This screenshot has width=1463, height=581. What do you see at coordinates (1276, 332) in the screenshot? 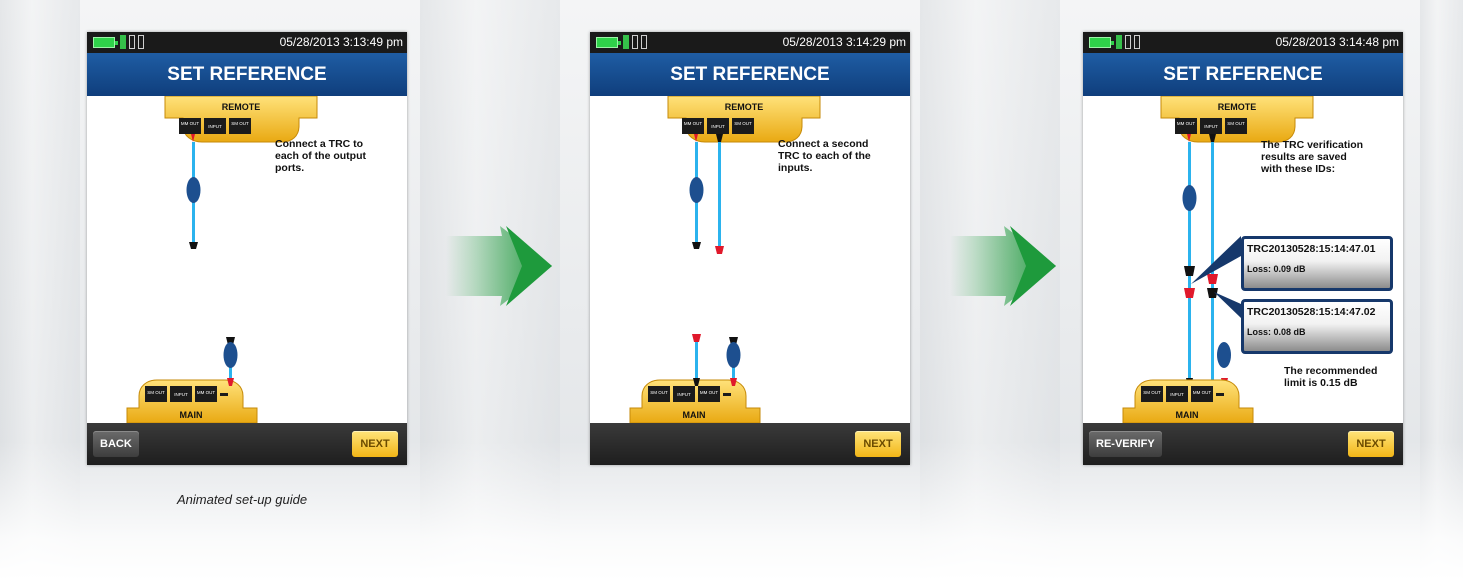
I see `trc-loss: Loss: 0.08 dB` at bounding box center [1276, 332].